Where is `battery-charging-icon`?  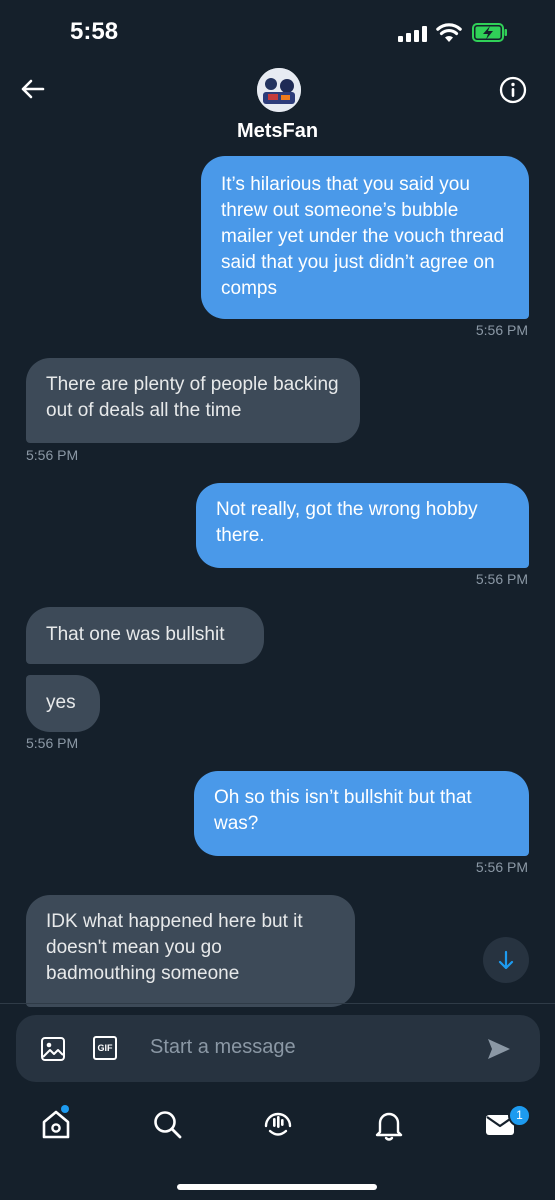
battery-charging-icon is located at coordinates (489, 32).